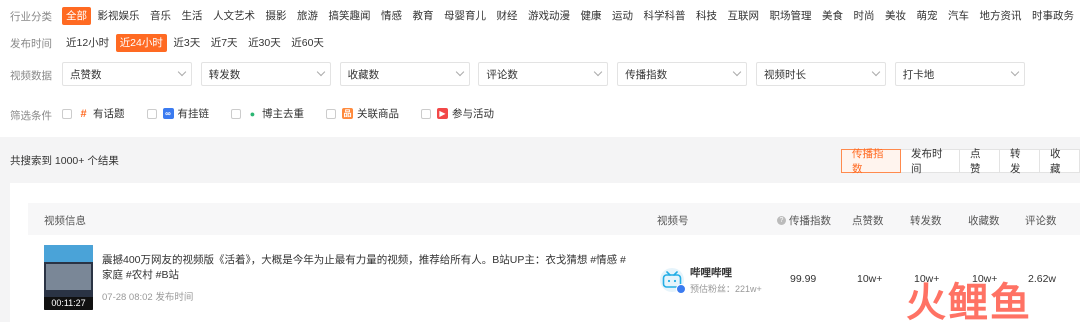  I want to click on user-icon: ●, so click(252, 113).